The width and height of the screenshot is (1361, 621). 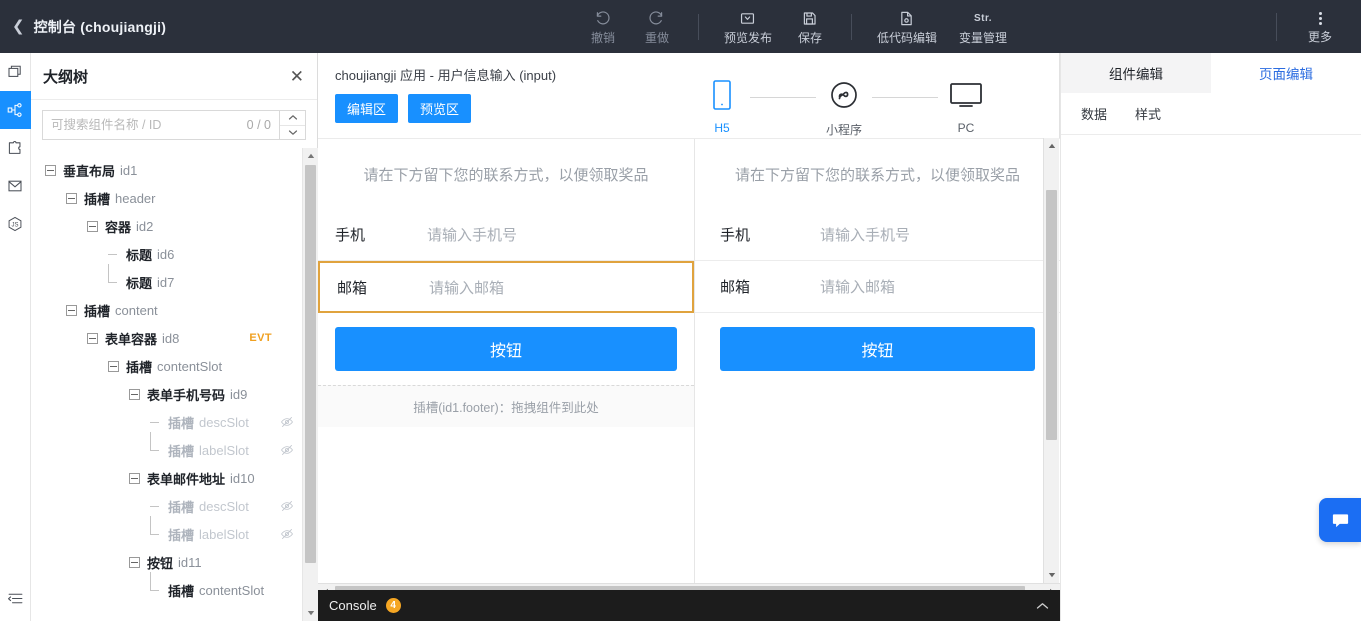 I want to click on tree-node: 表单容器 id8 EVT, so click(x=166, y=338).